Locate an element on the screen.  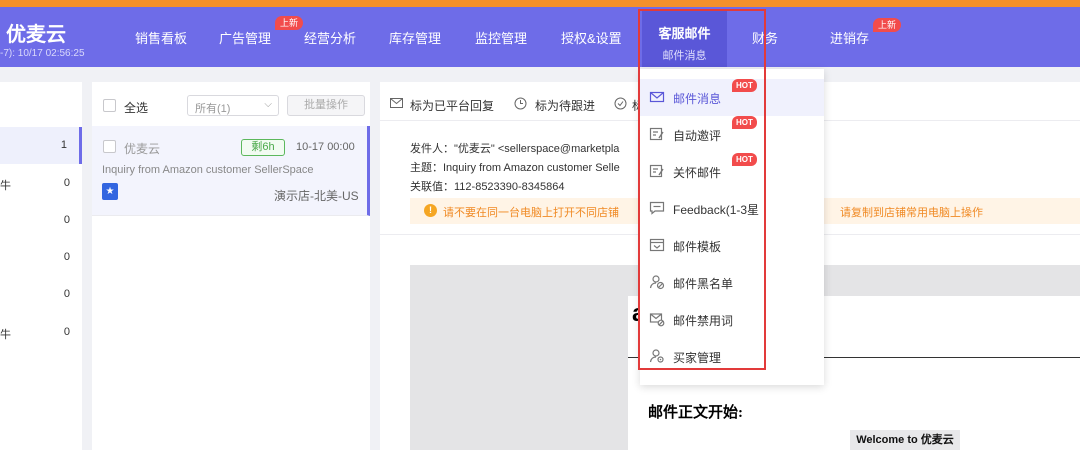
folder-row: 1 is located at coordinates (41, 145).